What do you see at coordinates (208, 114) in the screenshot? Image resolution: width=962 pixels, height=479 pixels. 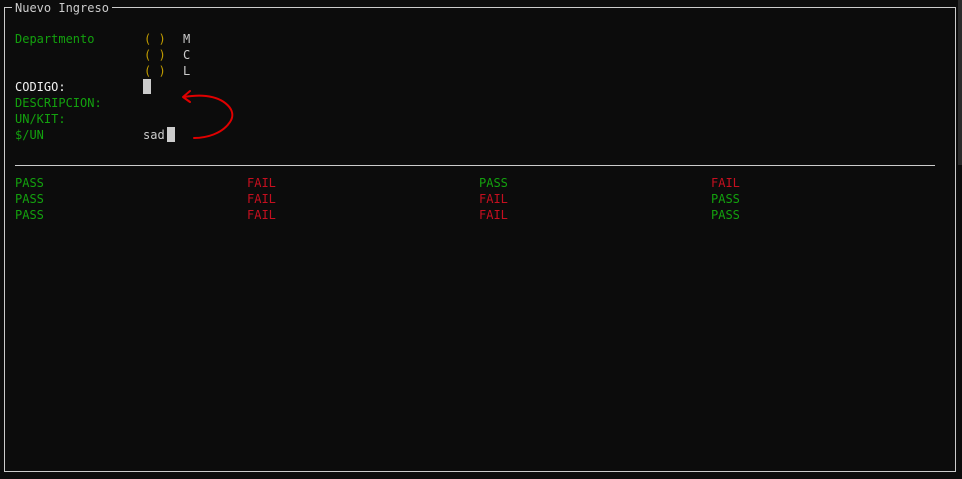 I see `annotation-arrow-icon` at bounding box center [208, 114].